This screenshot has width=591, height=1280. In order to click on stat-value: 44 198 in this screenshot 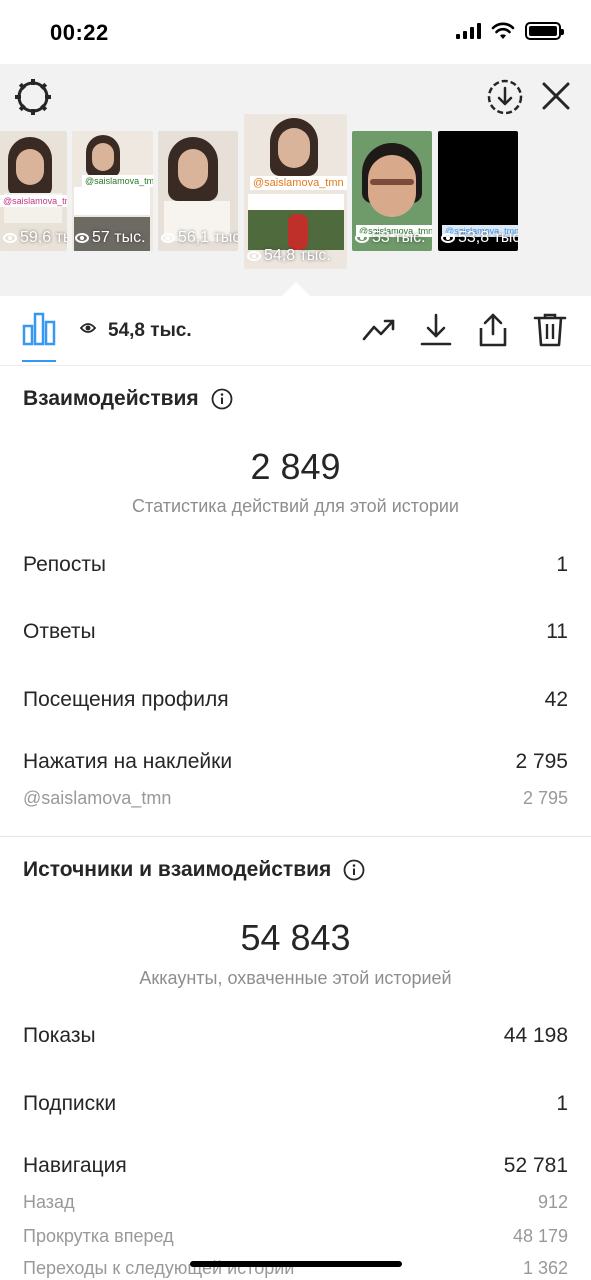, I will do `click(535, 1035)`.